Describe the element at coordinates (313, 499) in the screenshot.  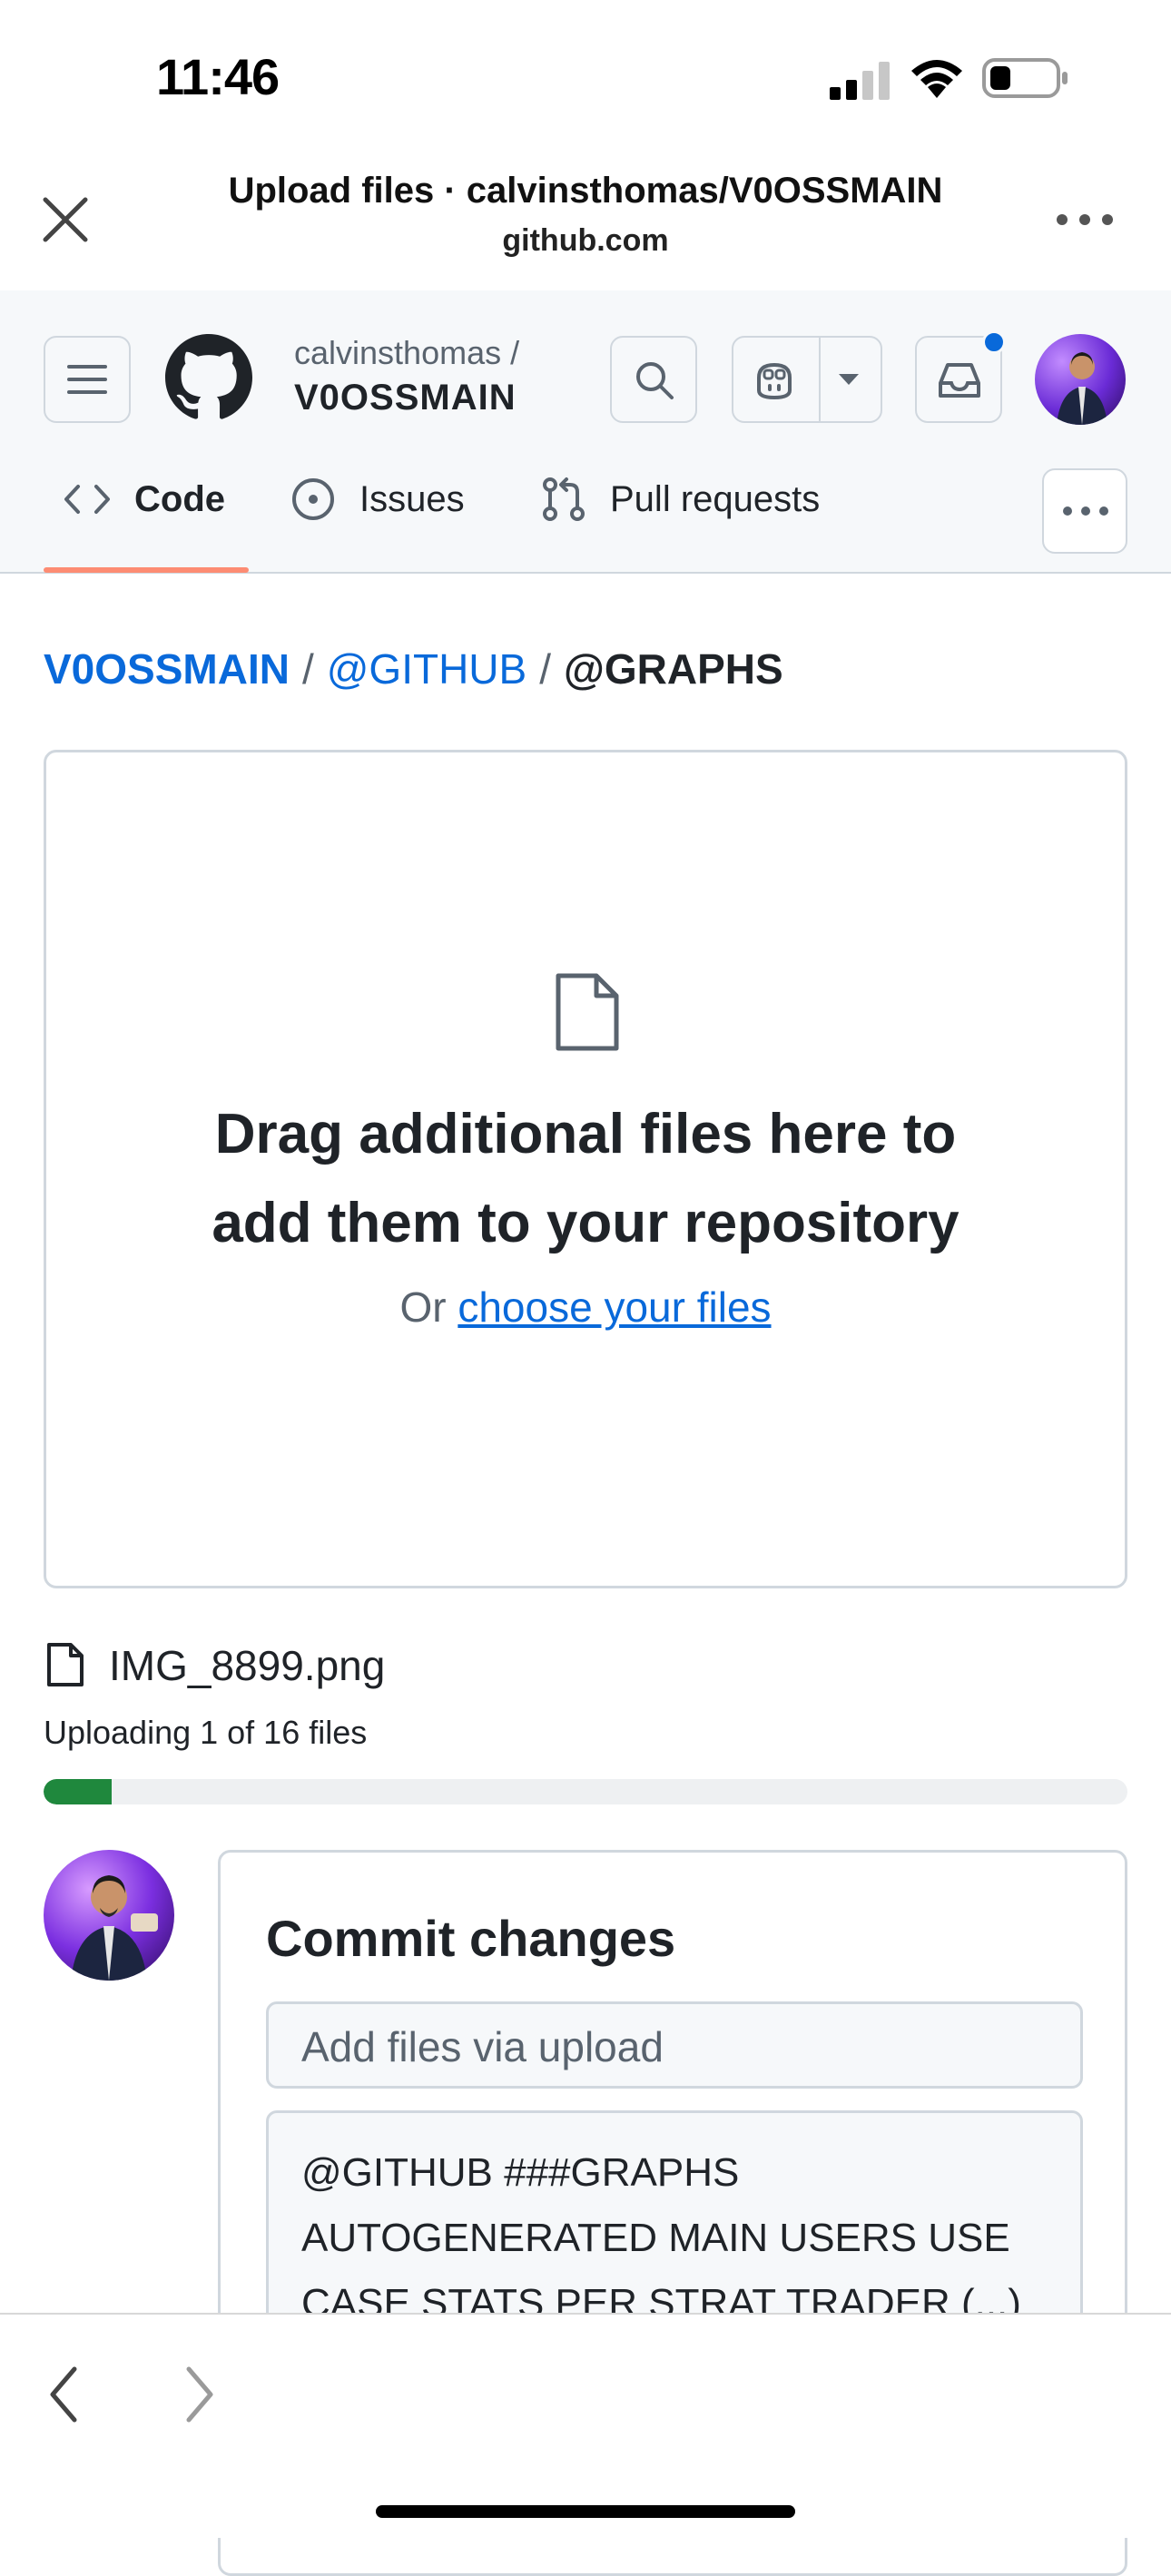
I see `issue-icon` at that location.